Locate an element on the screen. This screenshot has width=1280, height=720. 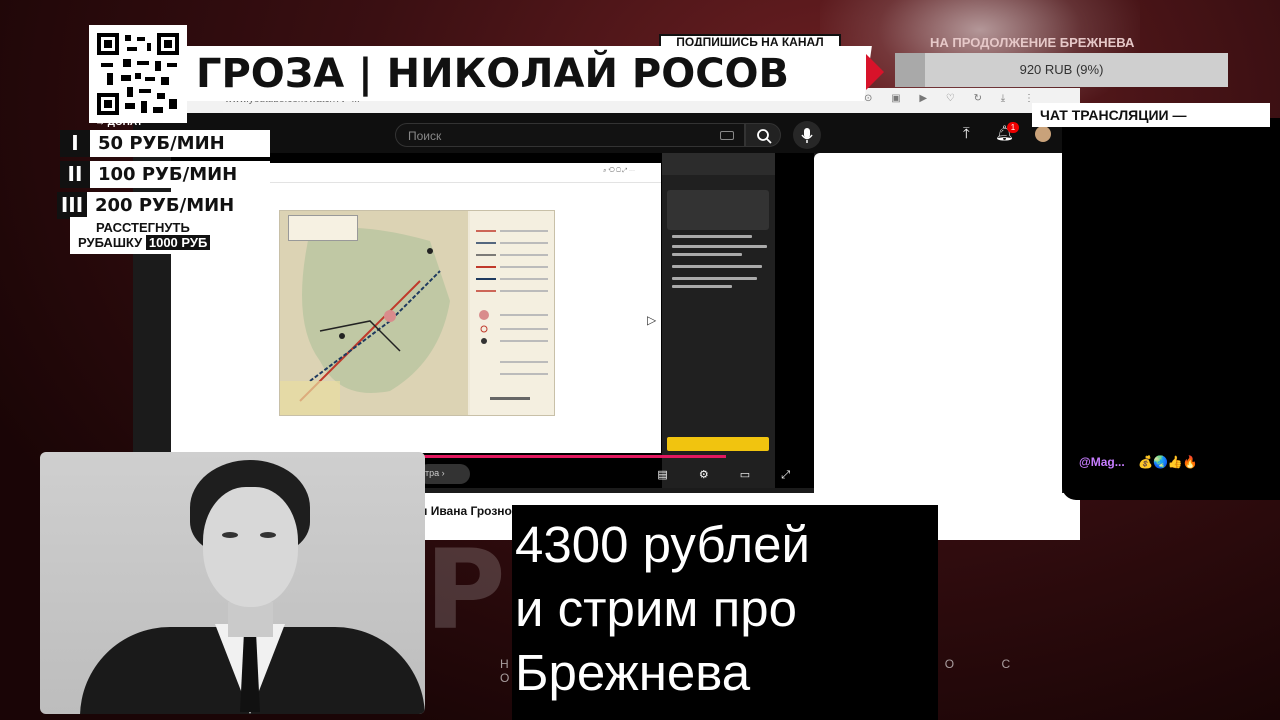
goal-amount: 920 RUB (9%) is located at coordinates (1061, 69).